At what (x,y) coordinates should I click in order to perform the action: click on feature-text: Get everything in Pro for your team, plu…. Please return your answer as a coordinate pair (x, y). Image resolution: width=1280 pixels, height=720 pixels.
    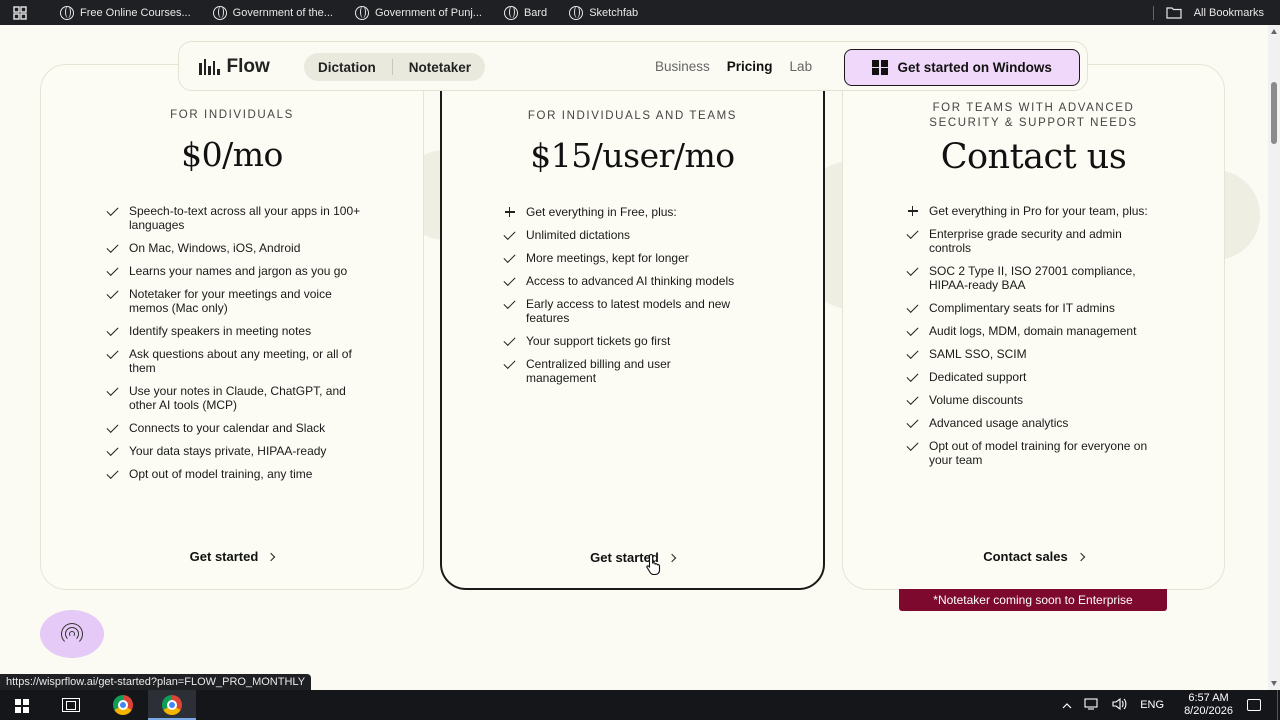
    Looking at the image, I should click on (1038, 211).